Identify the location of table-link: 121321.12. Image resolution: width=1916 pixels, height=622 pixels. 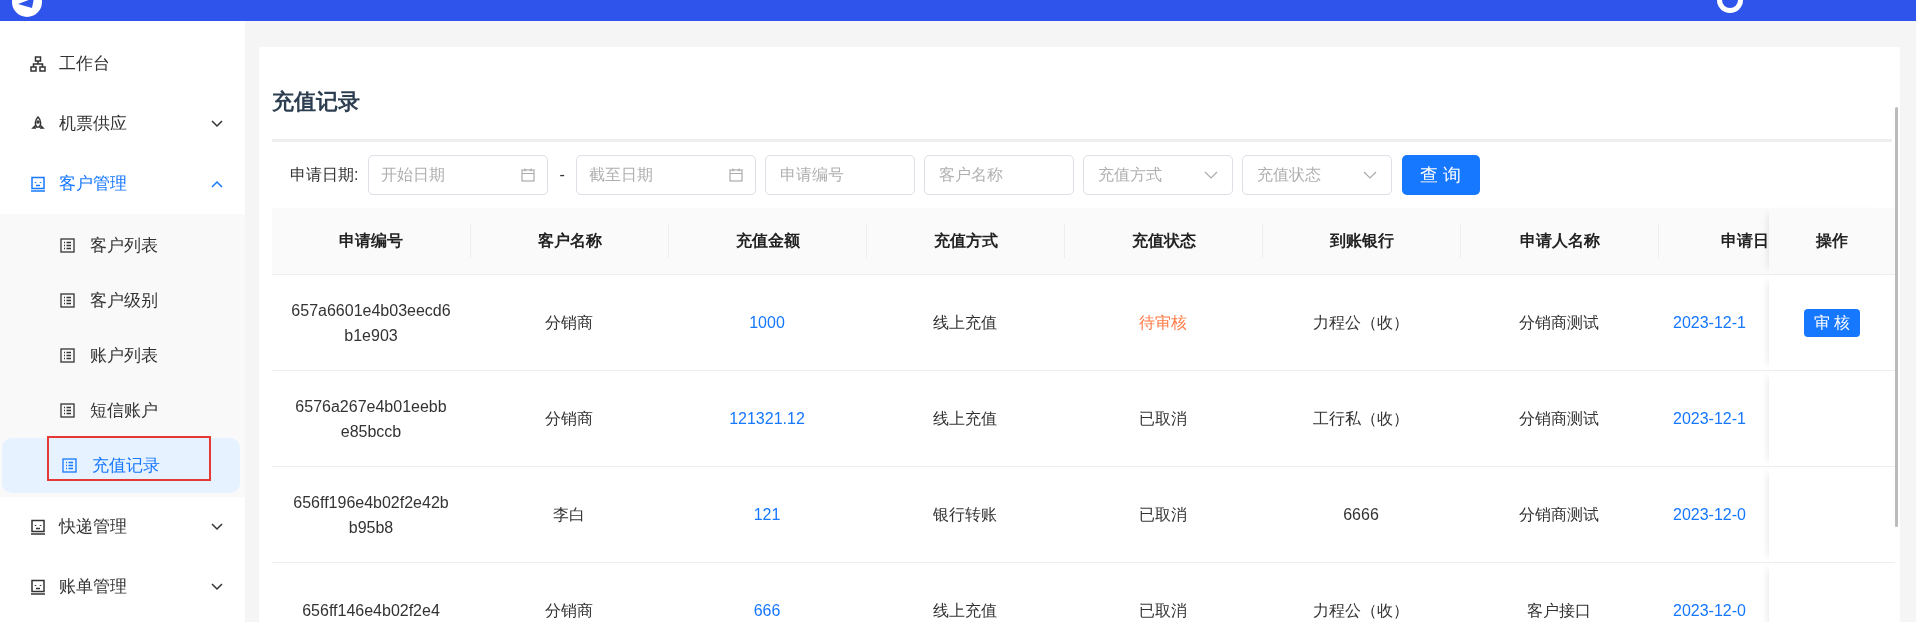
(767, 418).